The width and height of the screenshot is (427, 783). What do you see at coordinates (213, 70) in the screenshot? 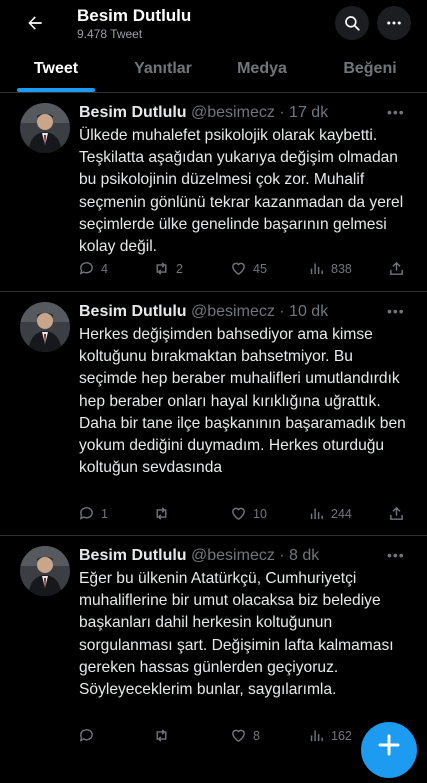
I see `profile-tabs: Tweet Yanıtlar Medya Beğeni` at bounding box center [213, 70].